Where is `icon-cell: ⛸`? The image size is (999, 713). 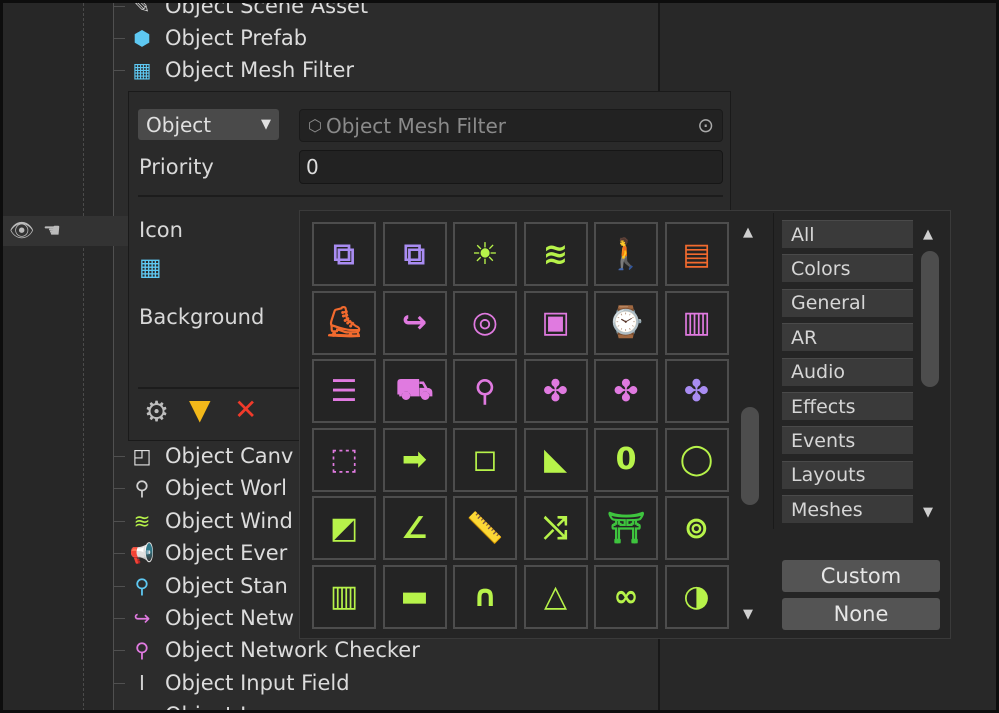 icon-cell: ⛸ is located at coordinates (344, 322).